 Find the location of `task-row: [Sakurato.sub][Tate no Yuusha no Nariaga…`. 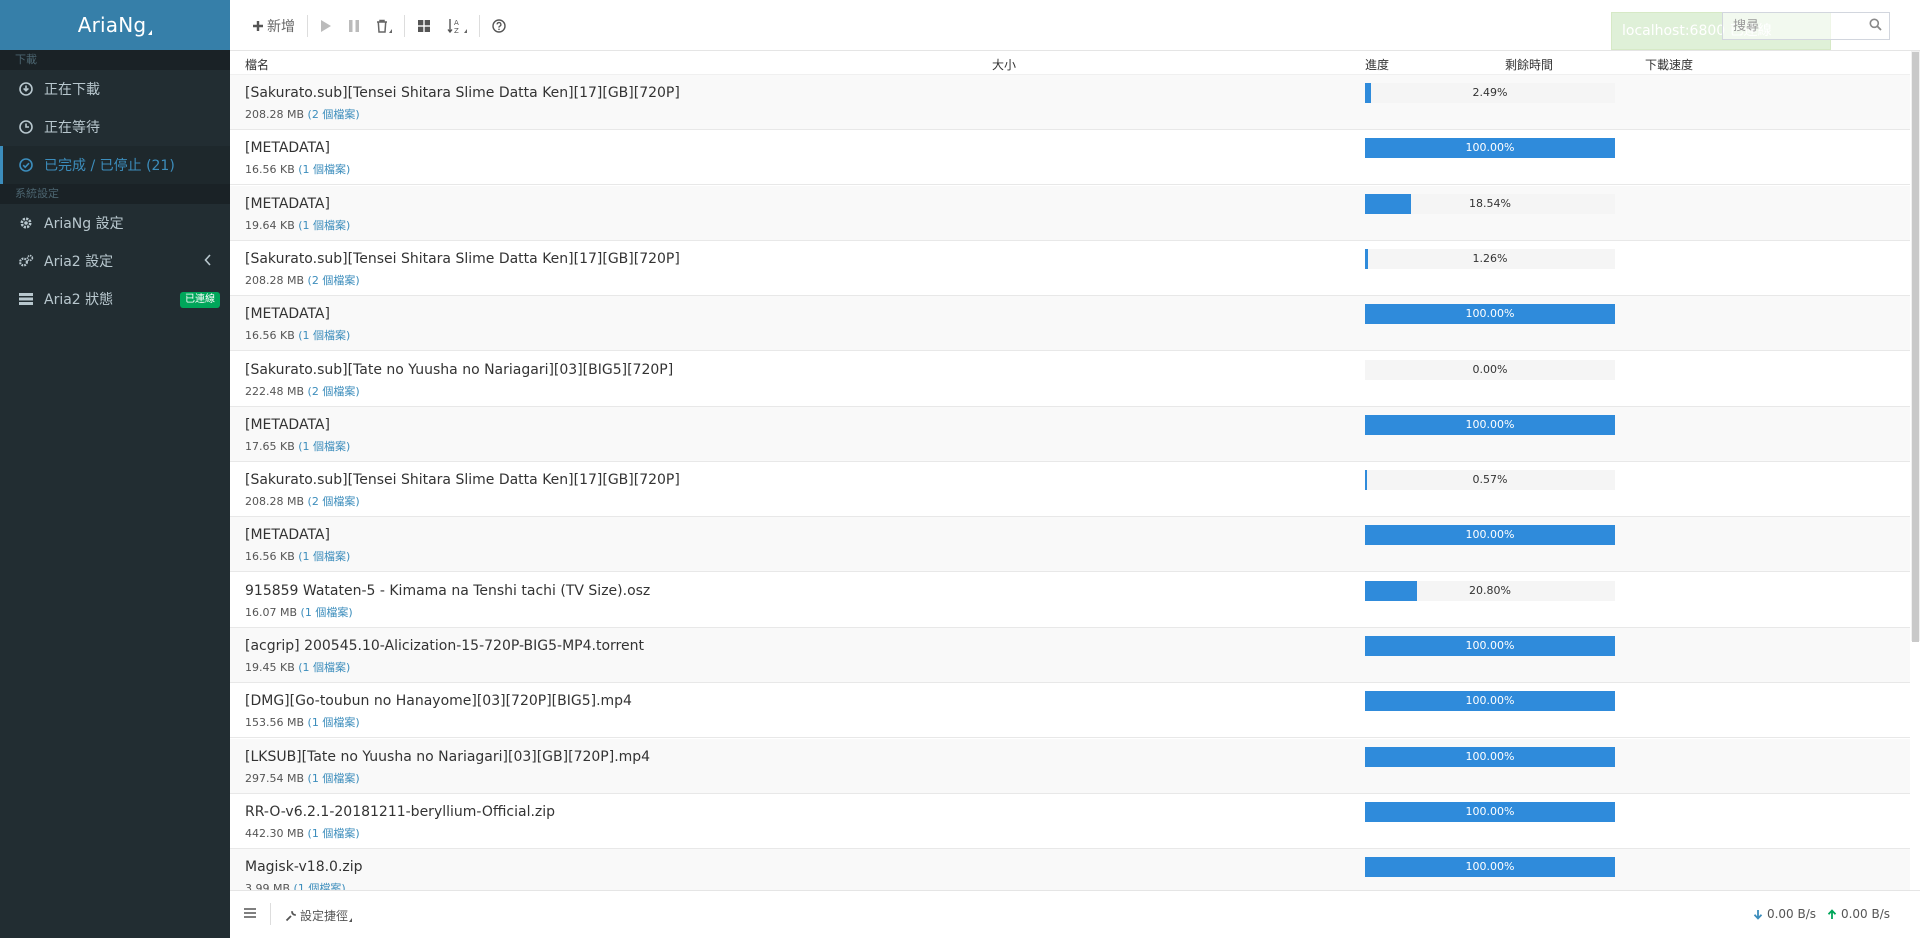

task-row: [Sakurato.sub][Tate no Yuusha no Nariaga… is located at coordinates (1070, 379).